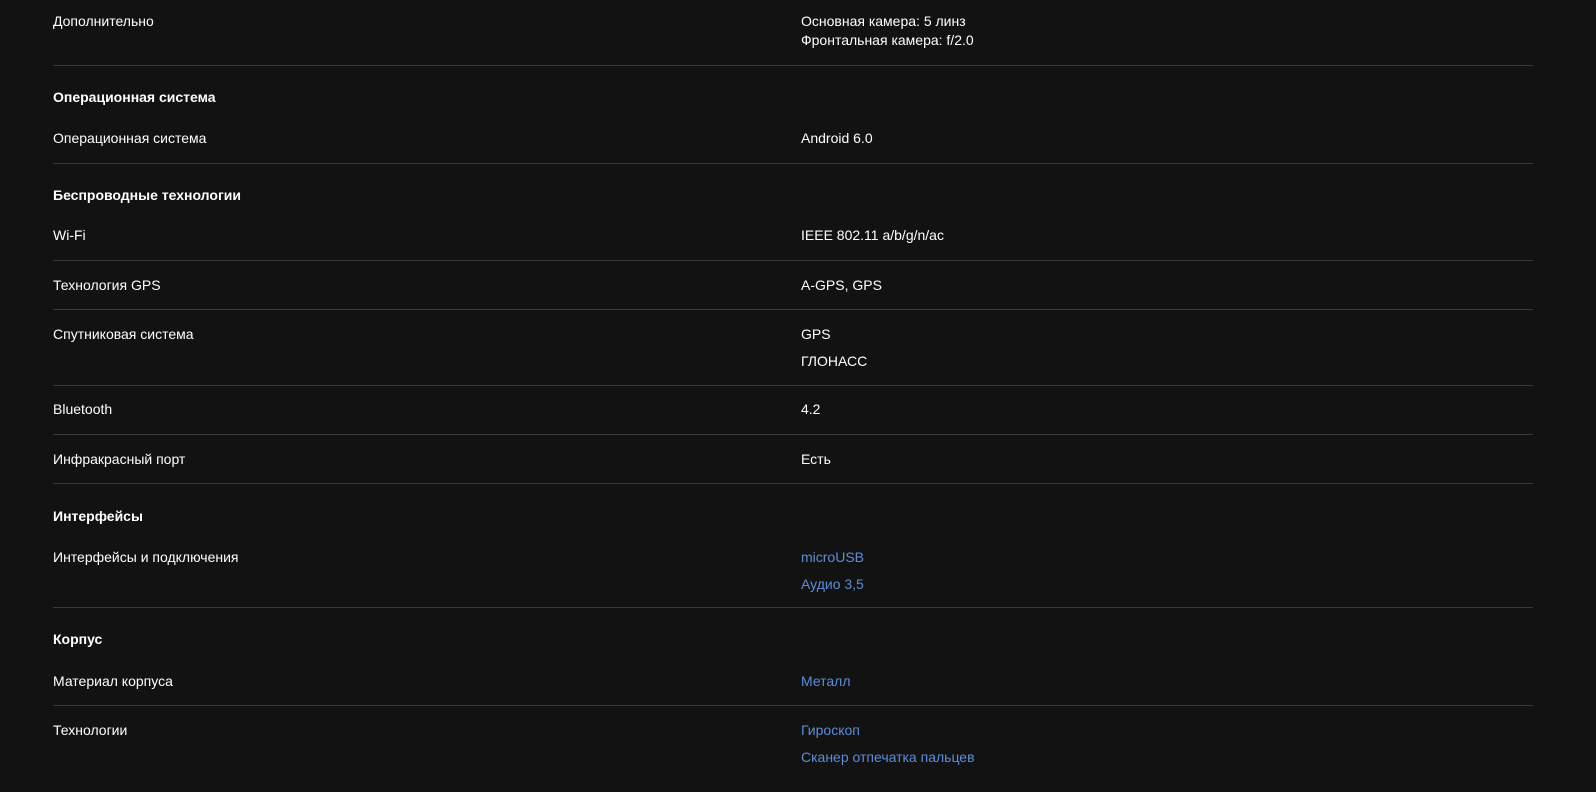 The width and height of the screenshot is (1596, 792). Describe the element at coordinates (872, 235) in the screenshot. I see `spec-value-wifi: IEEE 802.11 a/b/g/n/ac` at that location.